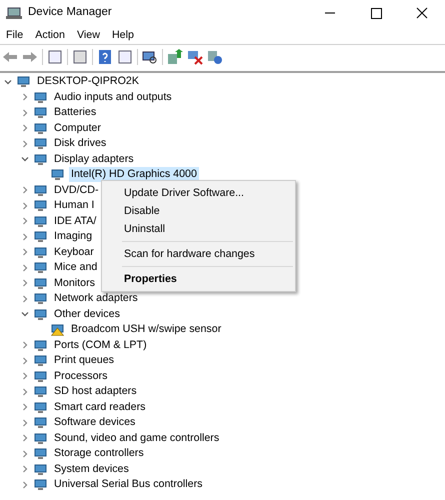 The image size is (445, 500). I want to click on tree-item: Computer, so click(77, 128).